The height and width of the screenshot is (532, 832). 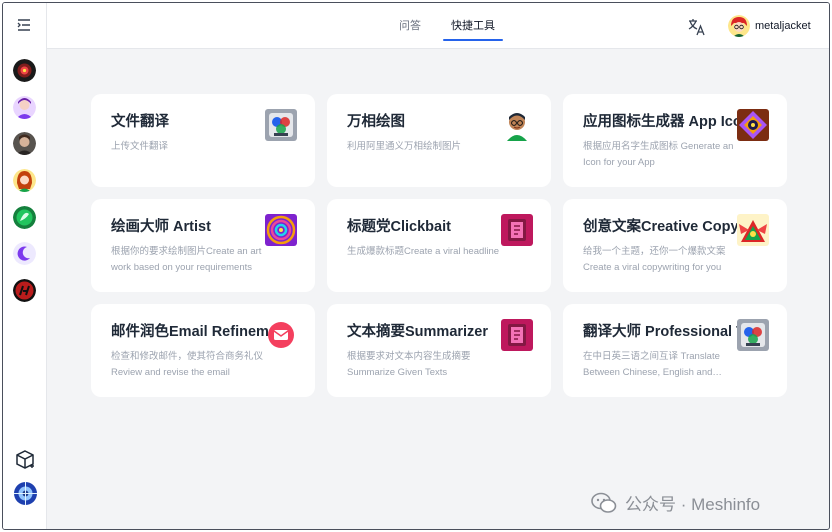 What do you see at coordinates (739, 26) in the screenshot?
I see `user-avatar` at bounding box center [739, 26].